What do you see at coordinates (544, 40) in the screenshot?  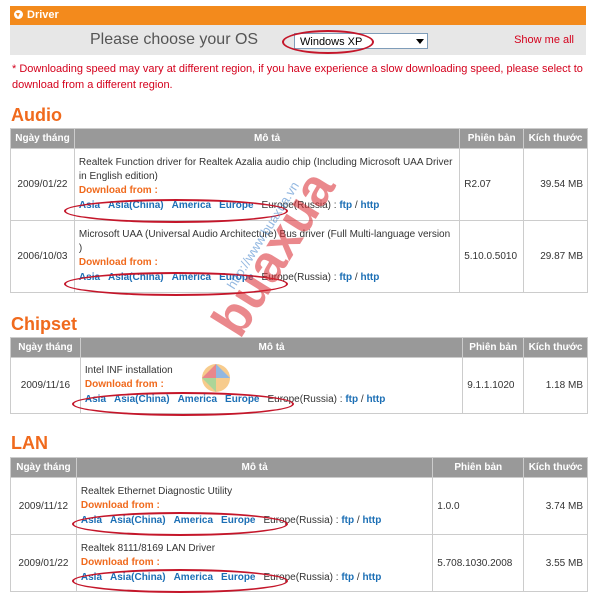 I see `show-all-link: Show me all` at bounding box center [544, 40].